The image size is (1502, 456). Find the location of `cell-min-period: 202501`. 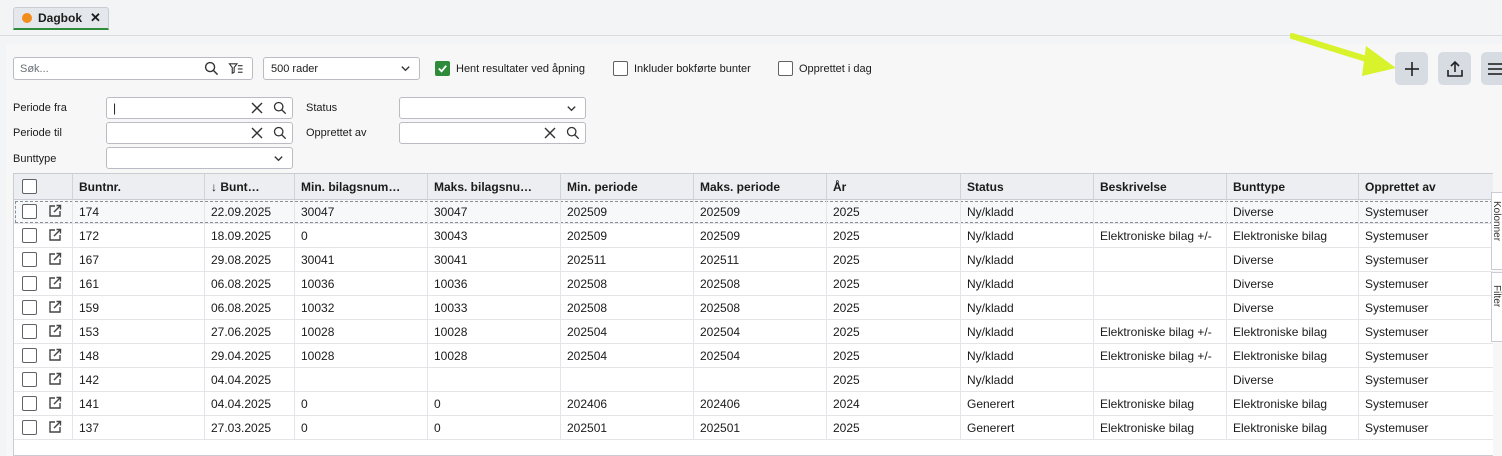

cell-min-period: 202501 is located at coordinates (627, 427).